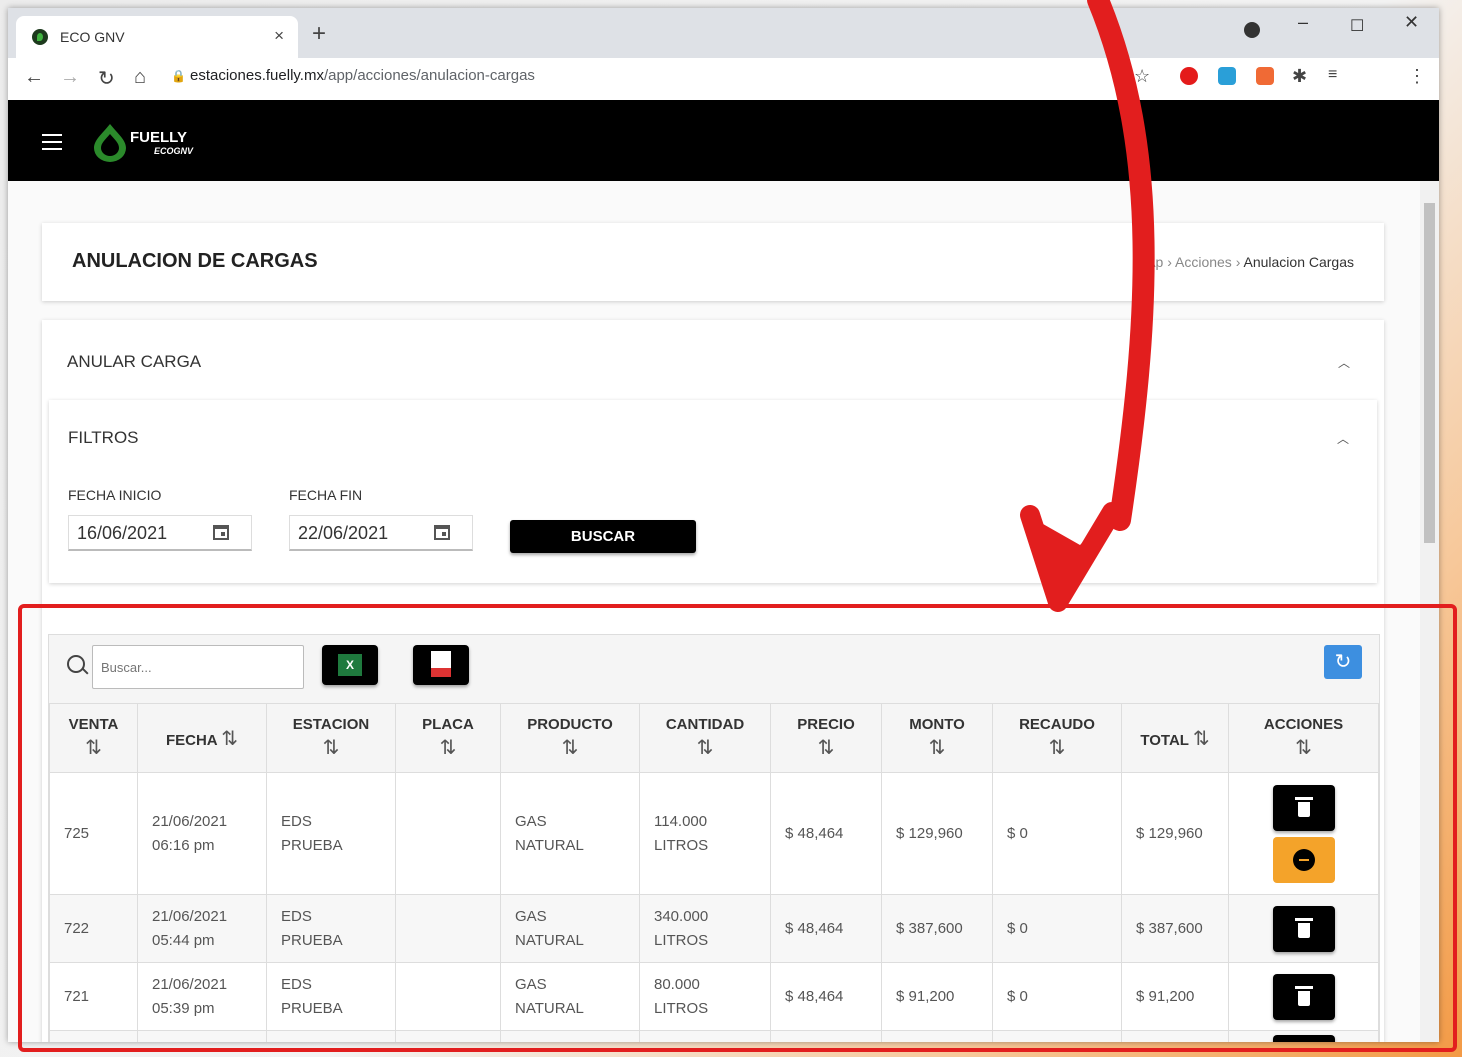 The width and height of the screenshot is (1462, 1057). Describe the element at coordinates (937, 996) in the screenshot. I see `monto-cell: $ 91,200` at that location.